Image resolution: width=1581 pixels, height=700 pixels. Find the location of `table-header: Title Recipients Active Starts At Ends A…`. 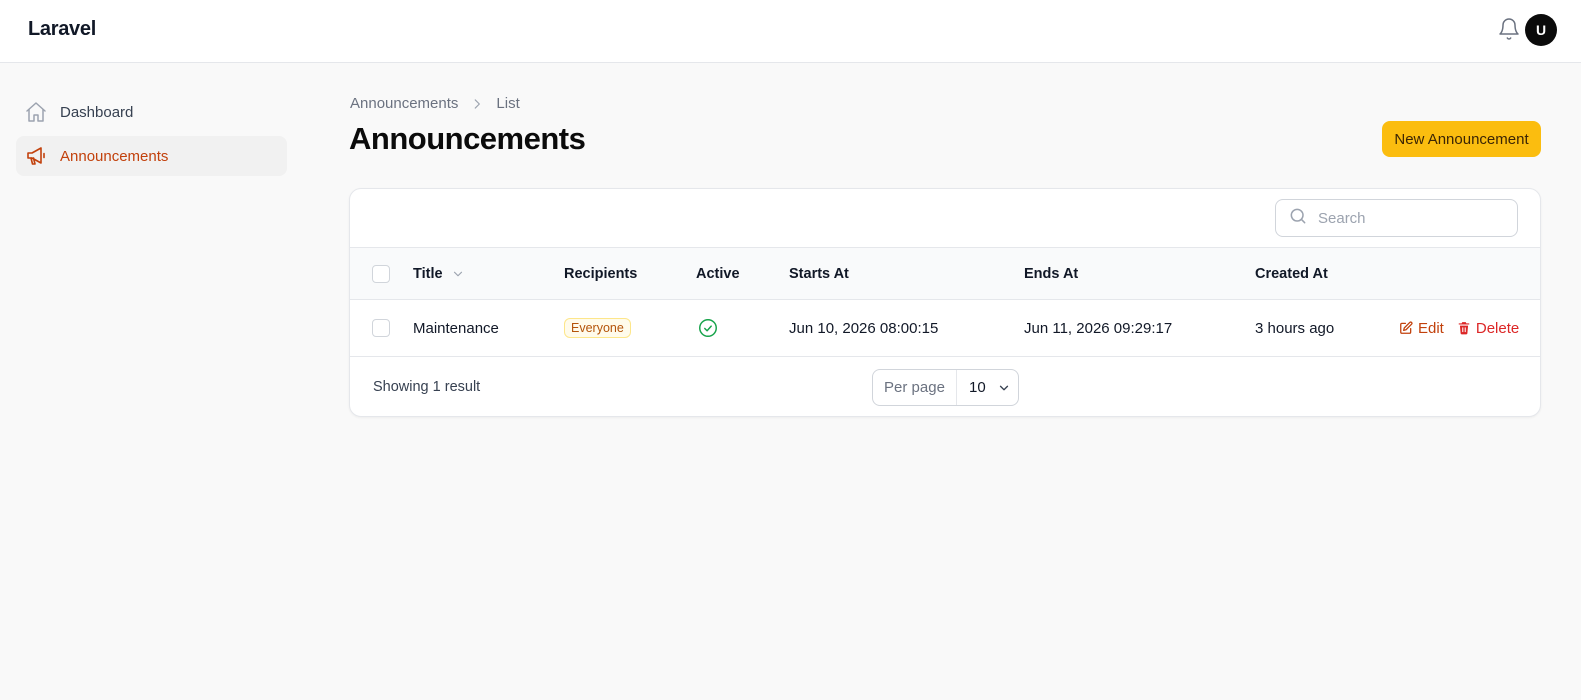

table-header: Title Recipients Active Starts At Ends A… is located at coordinates (945, 274).